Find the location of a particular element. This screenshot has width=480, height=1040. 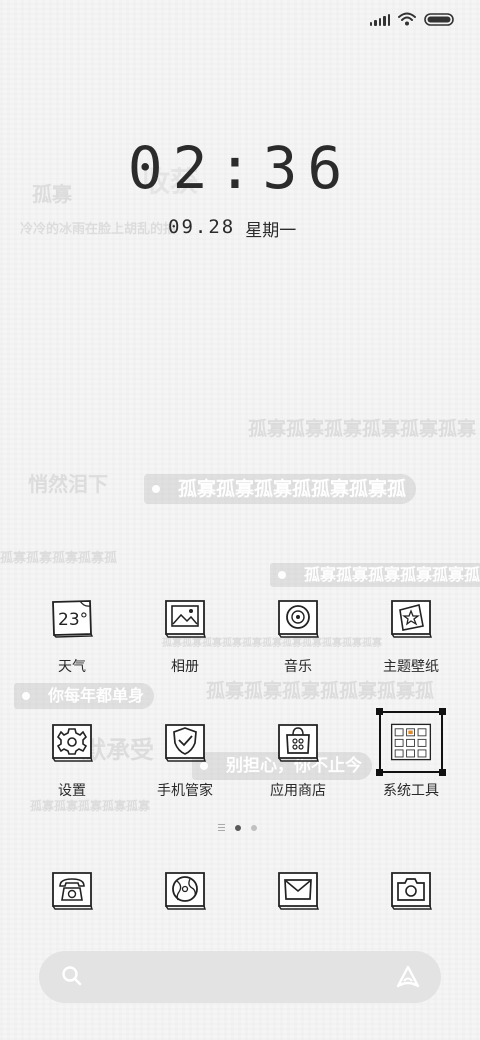

app-settings: 设置 is located at coordinates (72, 768).